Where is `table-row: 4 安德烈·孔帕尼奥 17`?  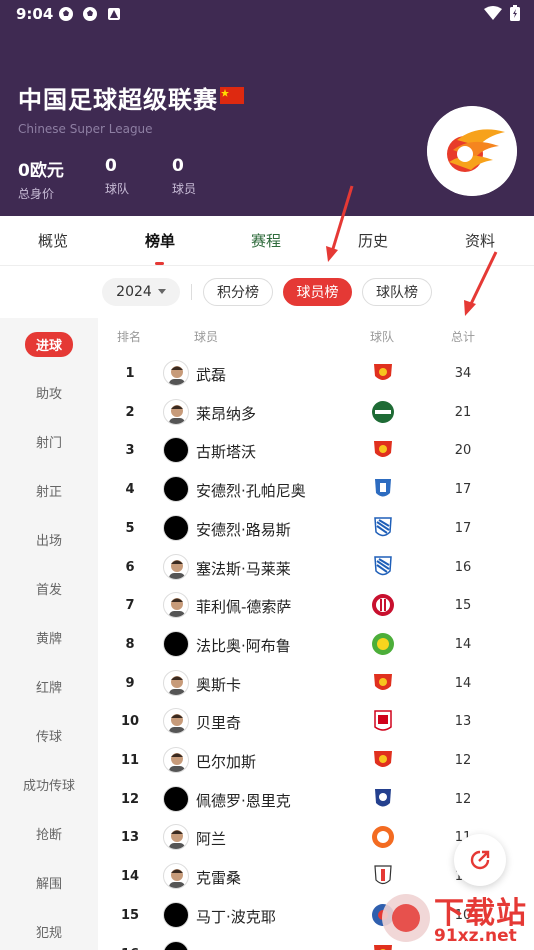 table-row: 4 安德烈·孔帕尼奥 17 is located at coordinates (316, 490).